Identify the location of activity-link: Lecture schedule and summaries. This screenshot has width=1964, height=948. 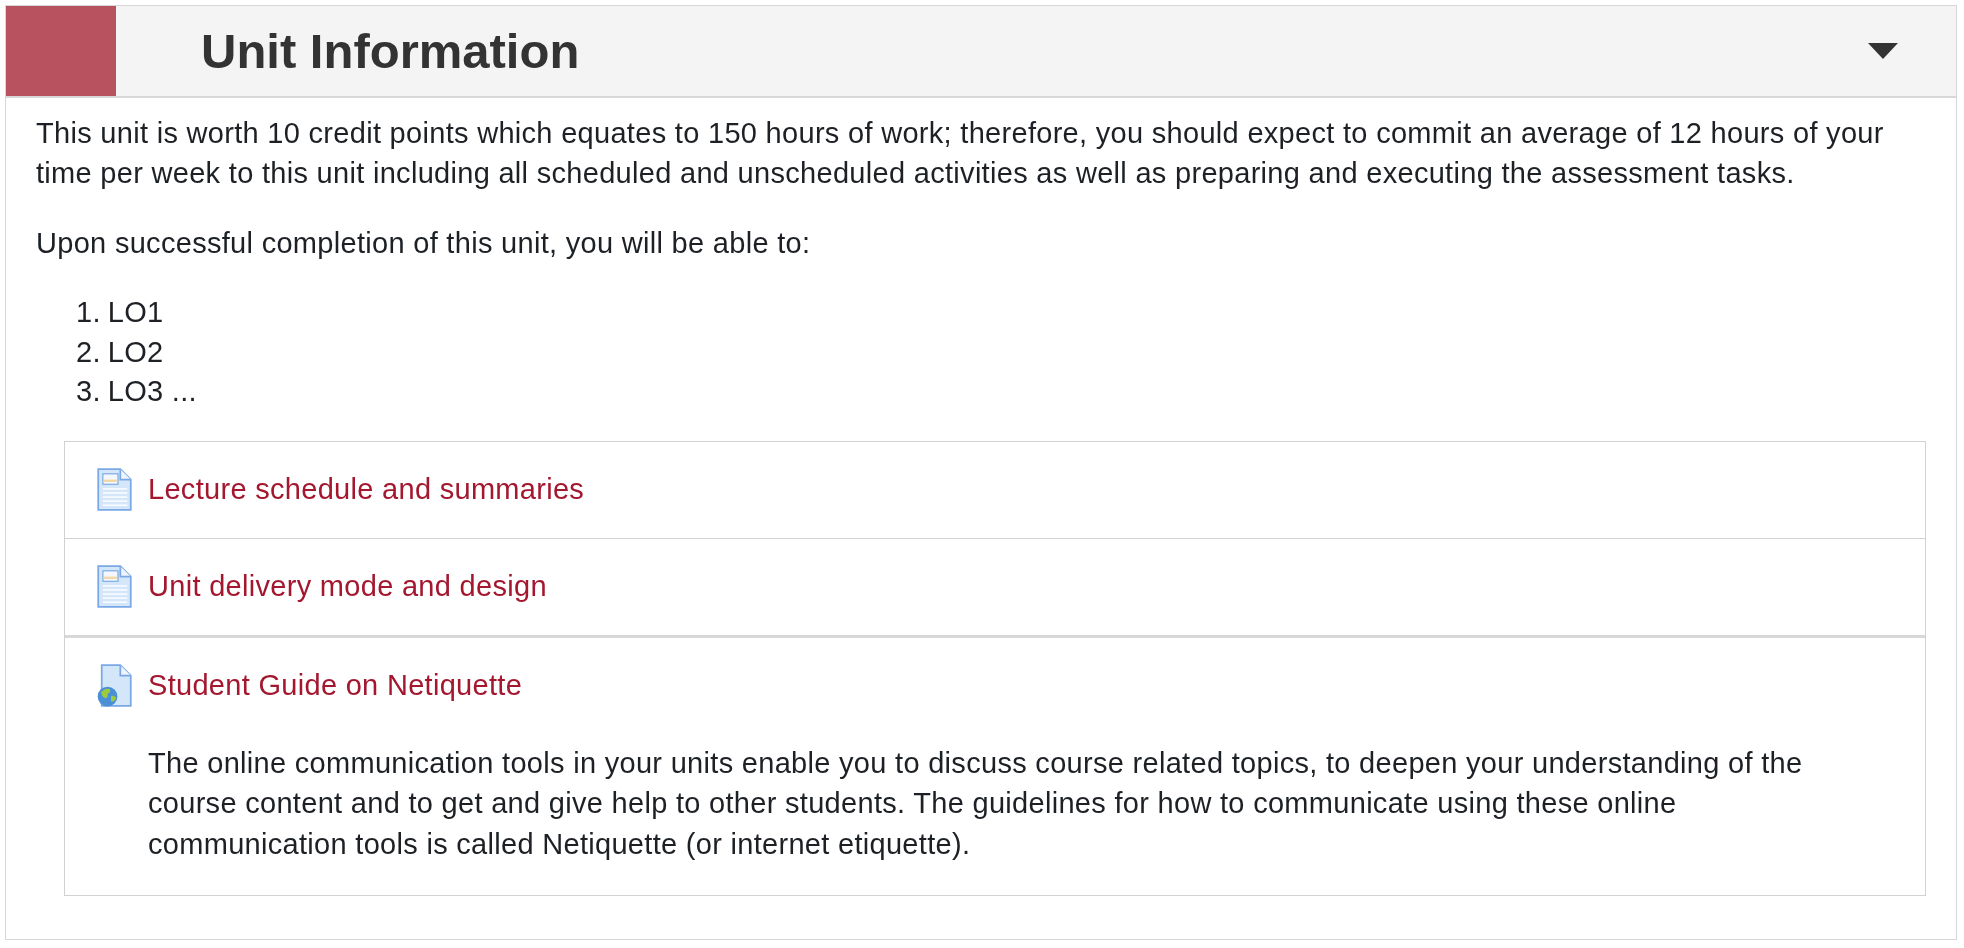
(366, 489).